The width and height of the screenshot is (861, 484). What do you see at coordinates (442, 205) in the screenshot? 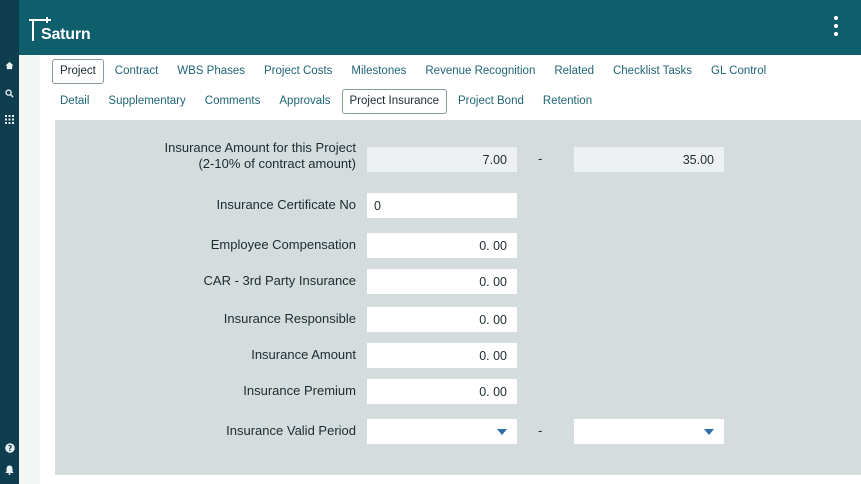
I see `certificate-no-input: 0` at bounding box center [442, 205].